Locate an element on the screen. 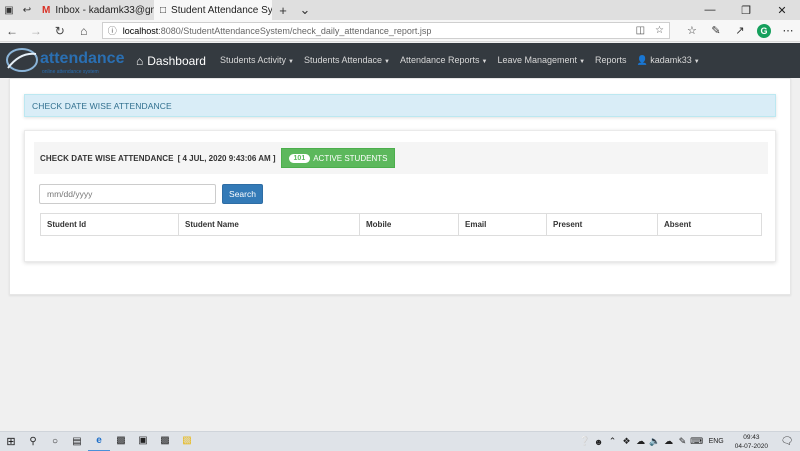 This screenshot has width=800, height=451. share-icon: ↗ is located at coordinates (740, 31).